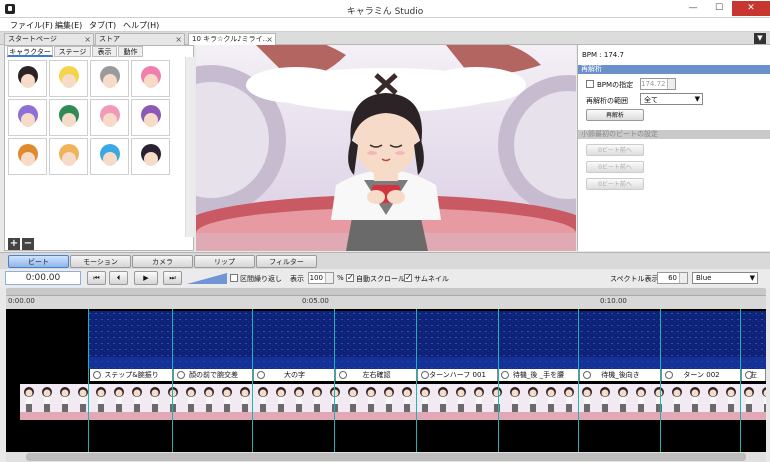 The height and width of the screenshot is (462, 770). I want to click on tab-store: ストア ×, so click(140, 39).